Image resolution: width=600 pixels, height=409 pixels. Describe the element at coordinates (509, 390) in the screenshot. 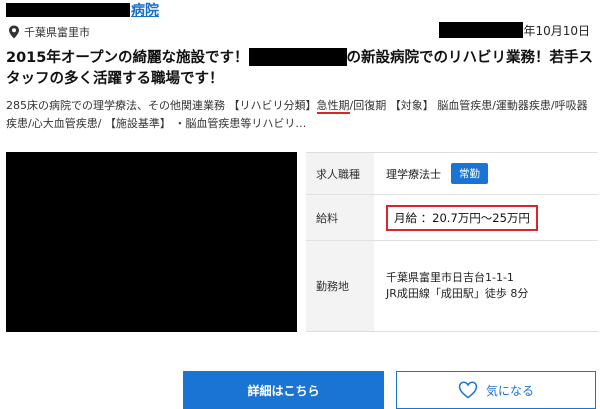

I see `favorite-button-label: 気になる` at that location.